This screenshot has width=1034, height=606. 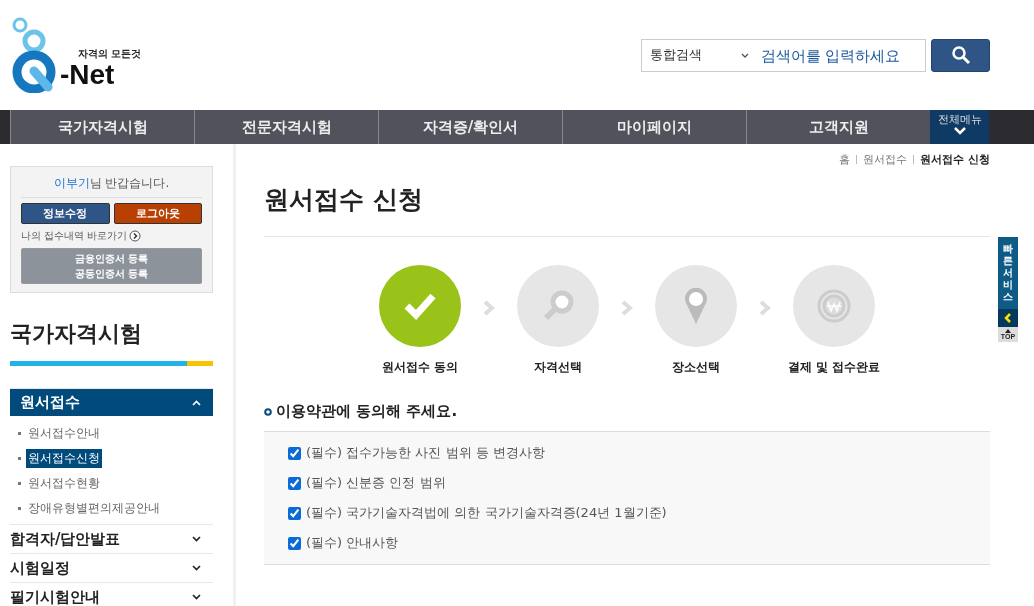 What do you see at coordinates (268, 411) in the screenshot?
I see `bullet-icon` at bounding box center [268, 411].